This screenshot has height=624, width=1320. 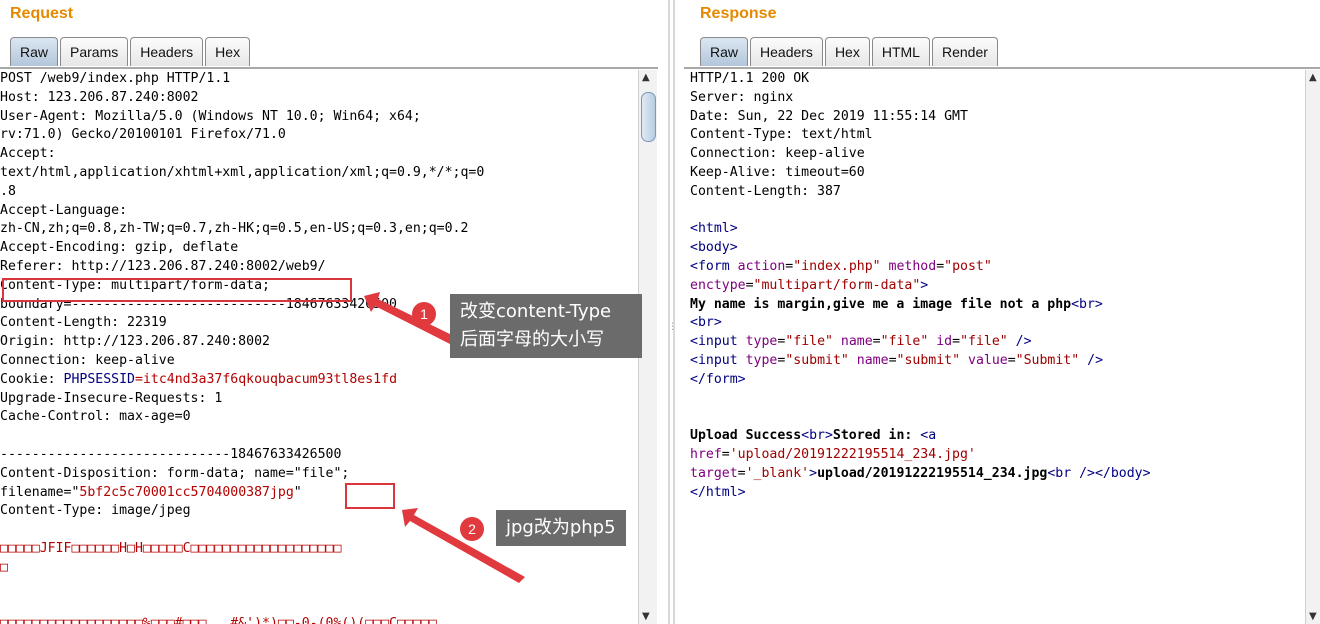 I want to click on response-line: Date: Sun, 22 Dec 2019 11:55:14 GMT, so click(x=829, y=116).